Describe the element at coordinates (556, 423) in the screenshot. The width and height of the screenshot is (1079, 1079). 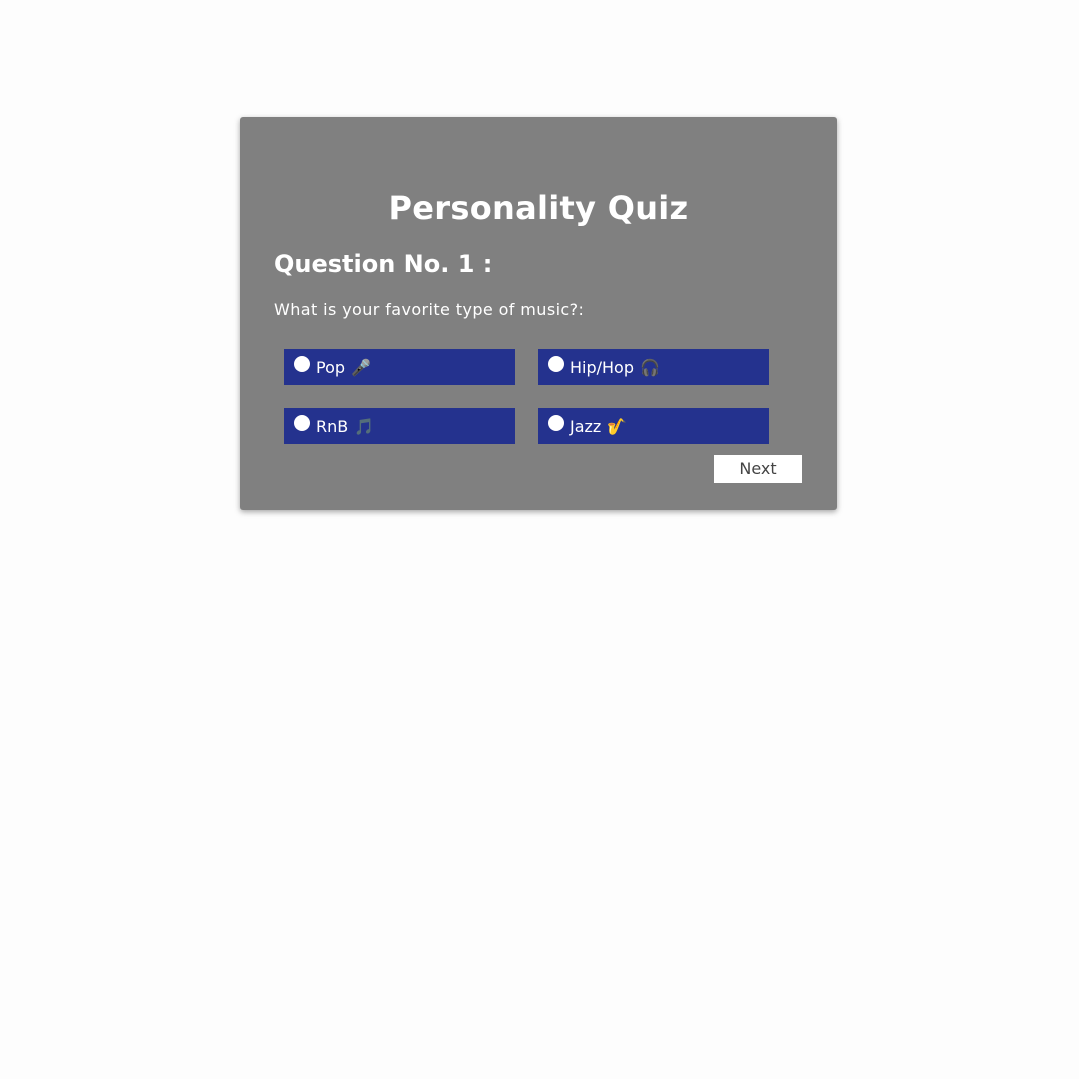
I see `radio-button-jazz` at that location.